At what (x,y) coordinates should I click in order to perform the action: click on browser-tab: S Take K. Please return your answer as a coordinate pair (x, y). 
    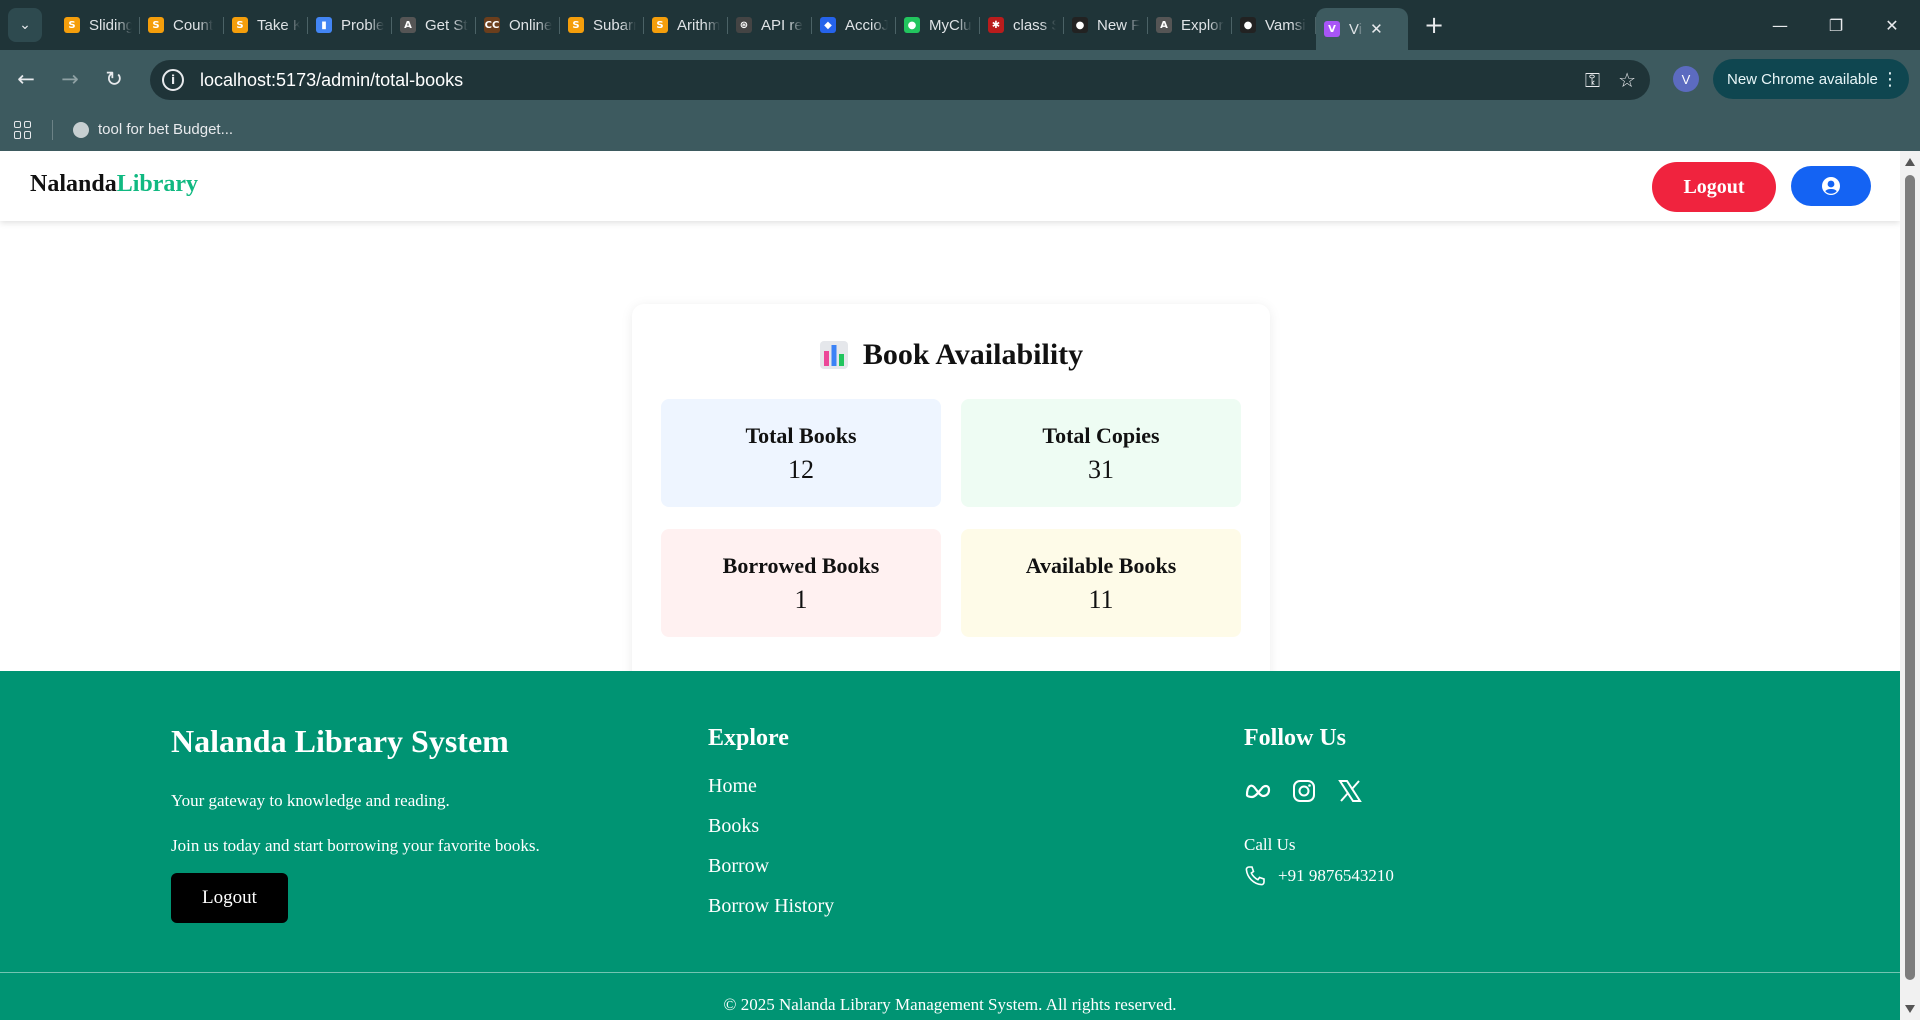
    Looking at the image, I should click on (266, 25).